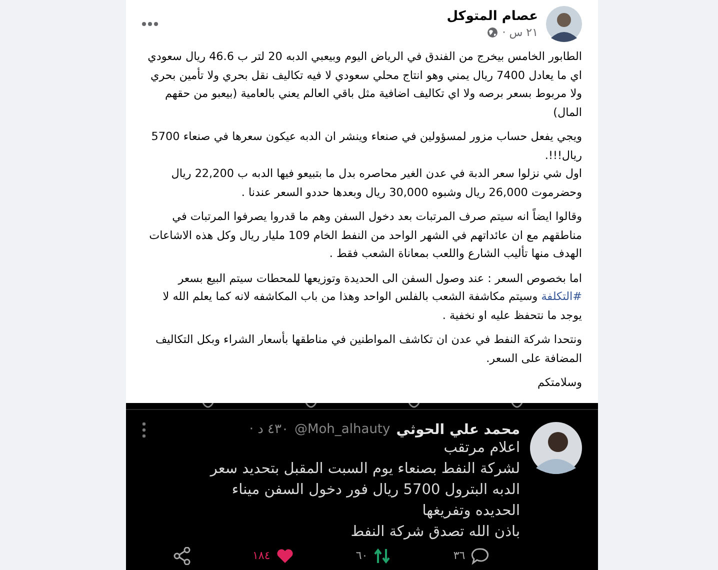 Image resolution: width=718 pixels, height=570 pixels. Describe the element at coordinates (492, 16) in the screenshot. I see `author-name: عصام المتوكل` at that location.